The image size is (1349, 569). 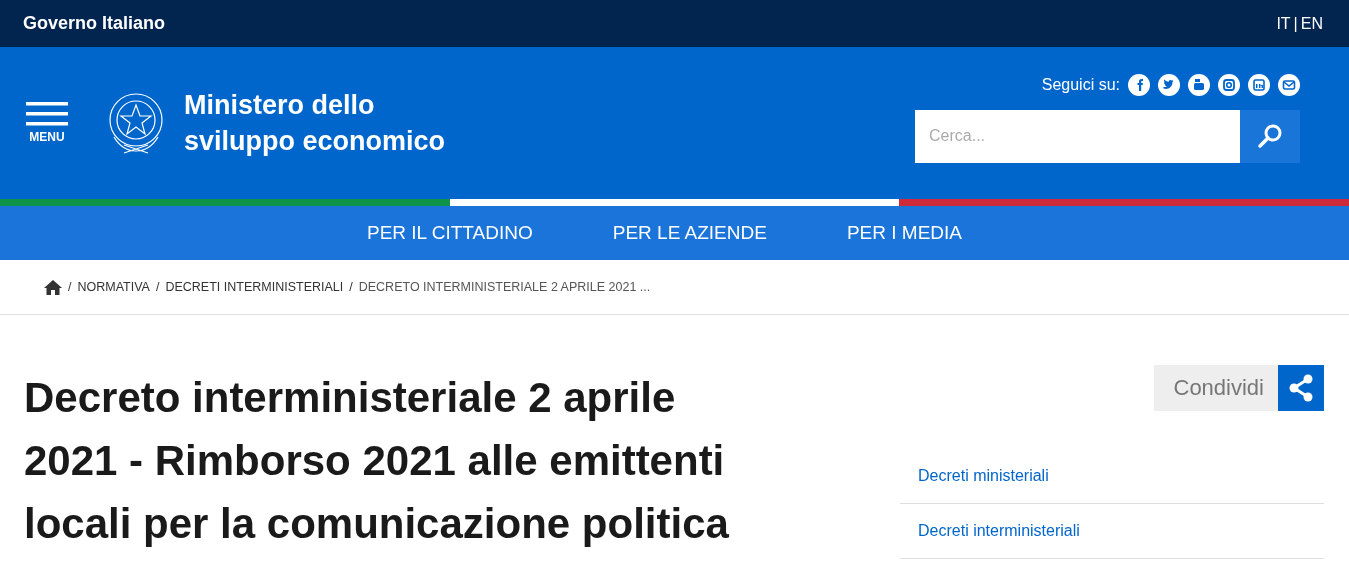 I want to click on share-icon, so click(x=1301, y=388).